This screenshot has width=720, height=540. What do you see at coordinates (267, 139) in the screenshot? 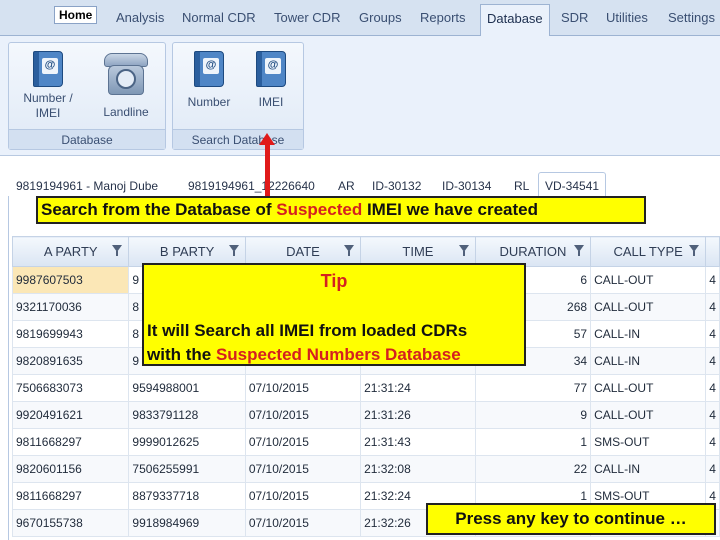
I see `red-arrow-head-icon` at bounding box center [267, 139].